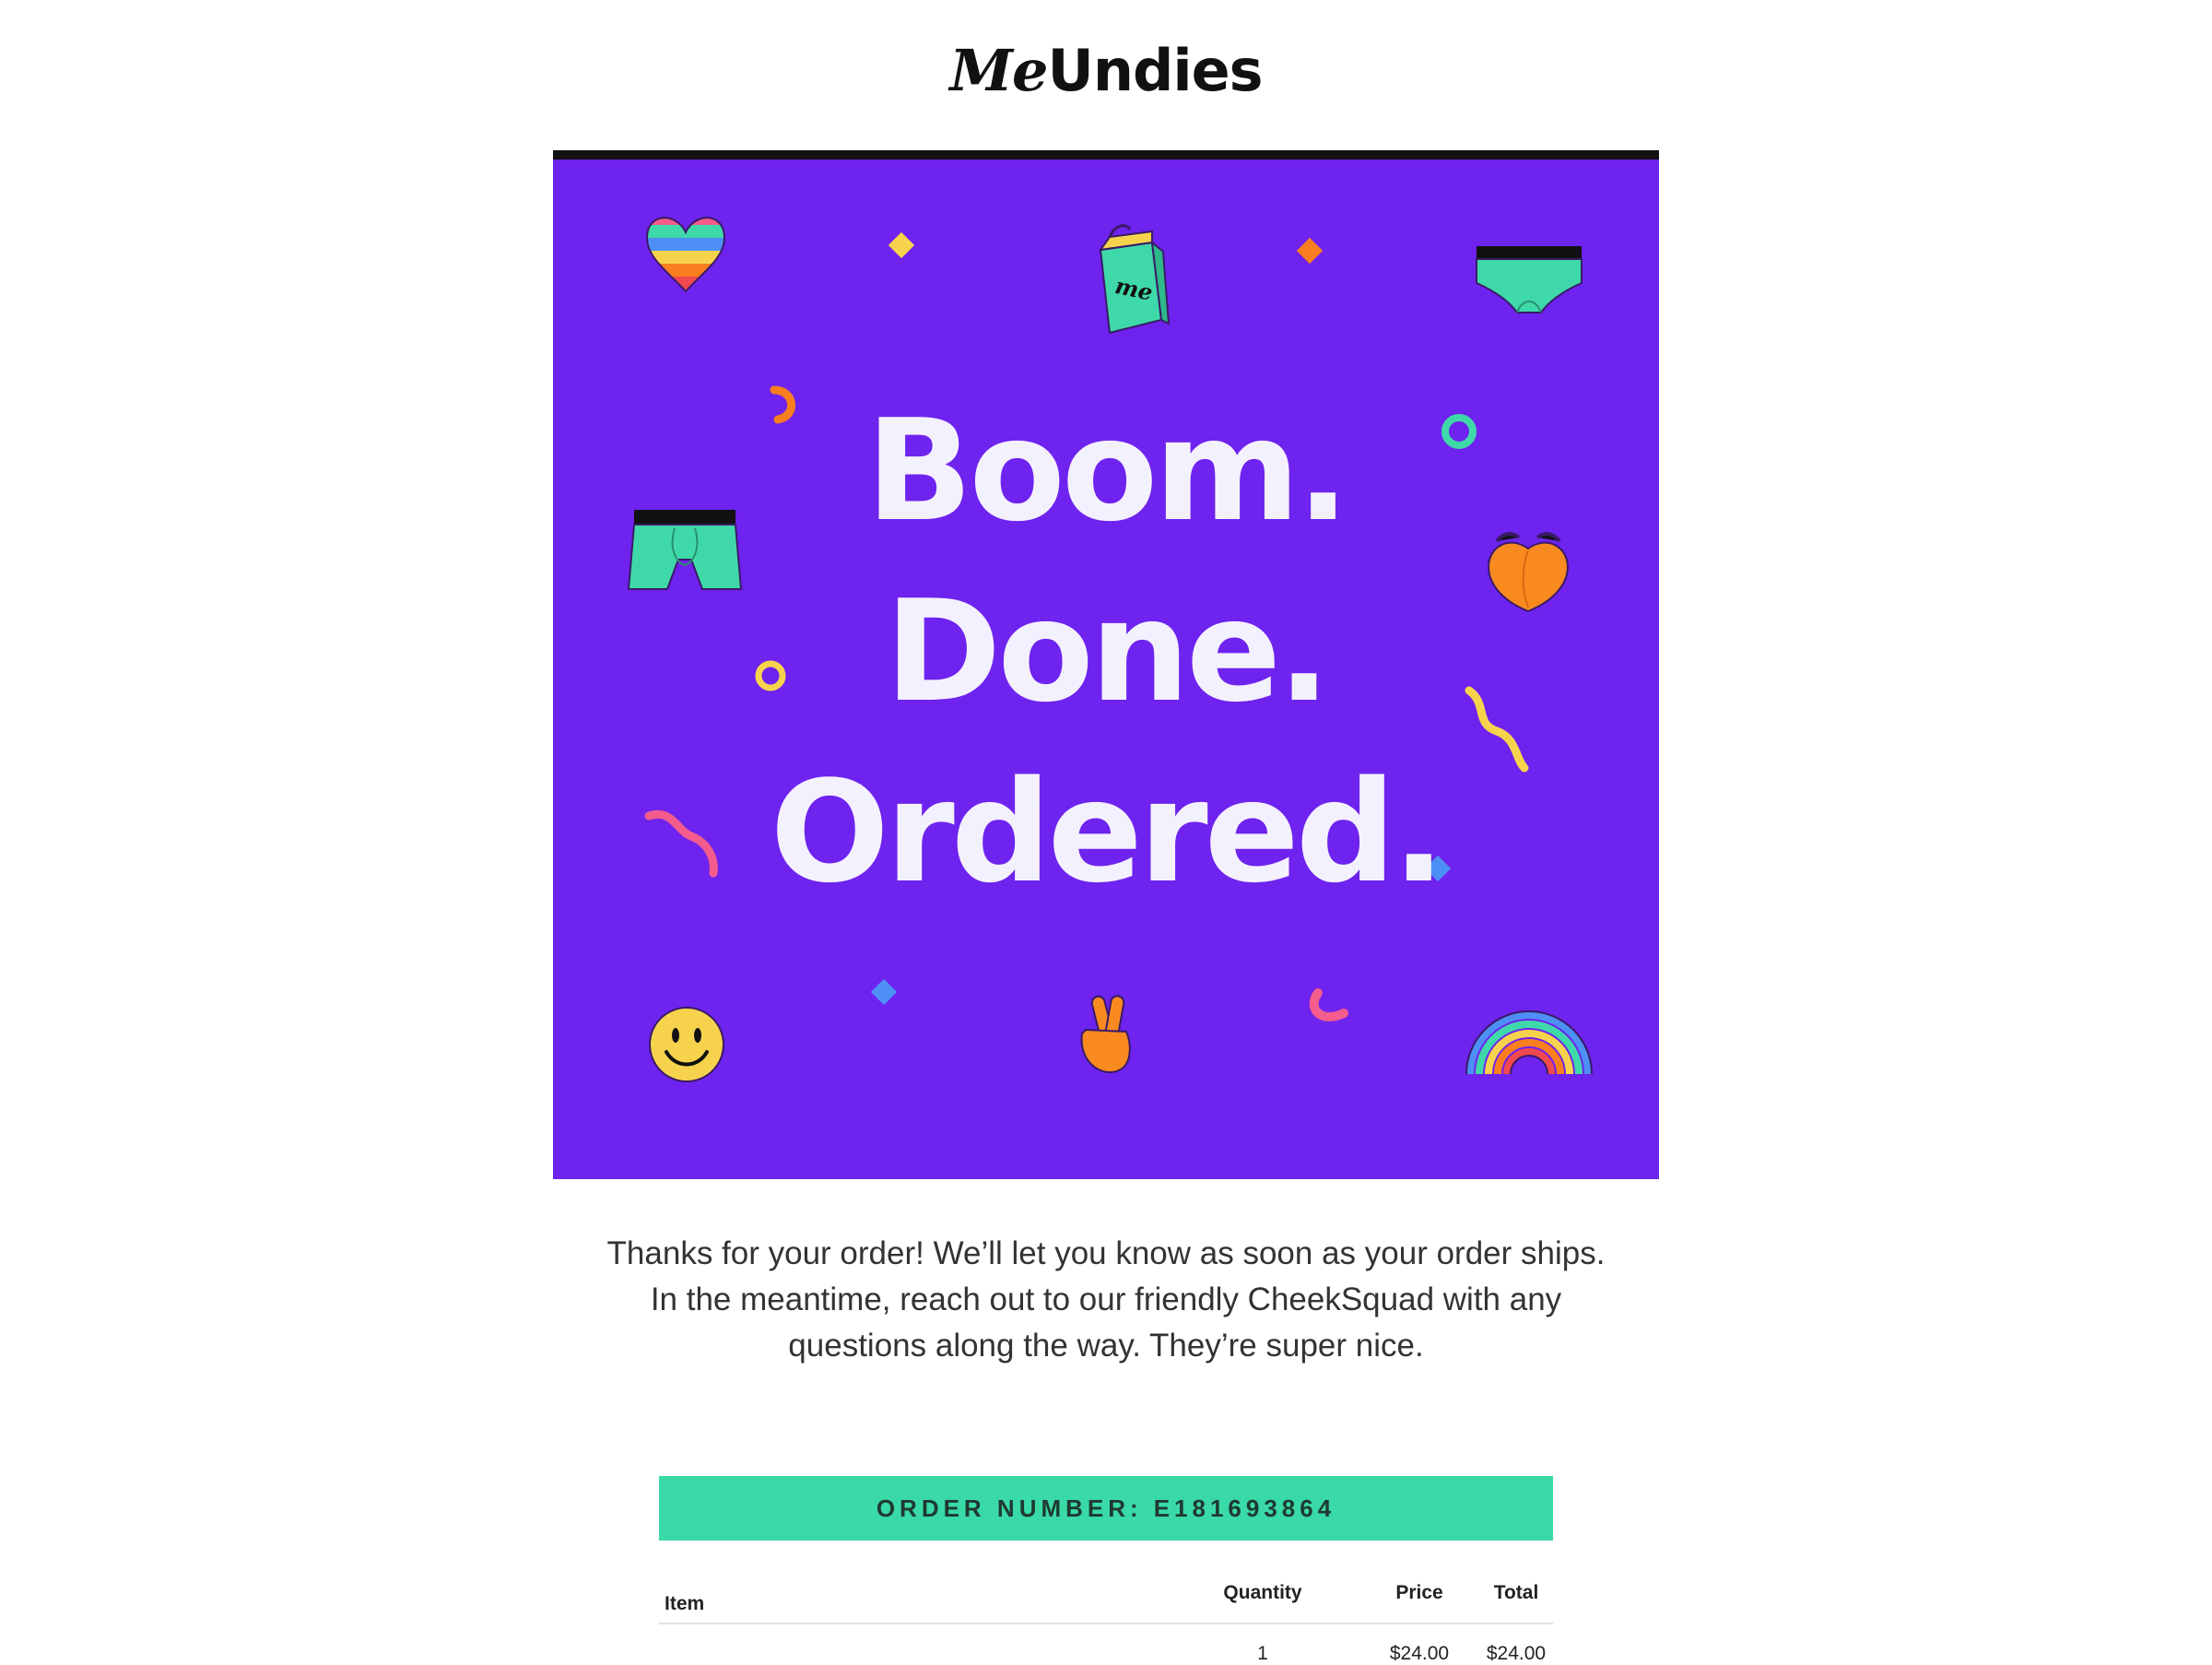 The width and height of the screenshot is (2212, 1665). Describe the element at coordinates (1107, 470) in the screenshot. I see `headline-boom: Boom.` at that location.